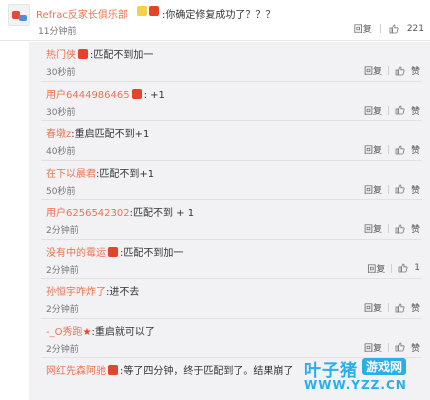 This screenshot has width=430, height=400. I want to click on divider, so click(215, 40).